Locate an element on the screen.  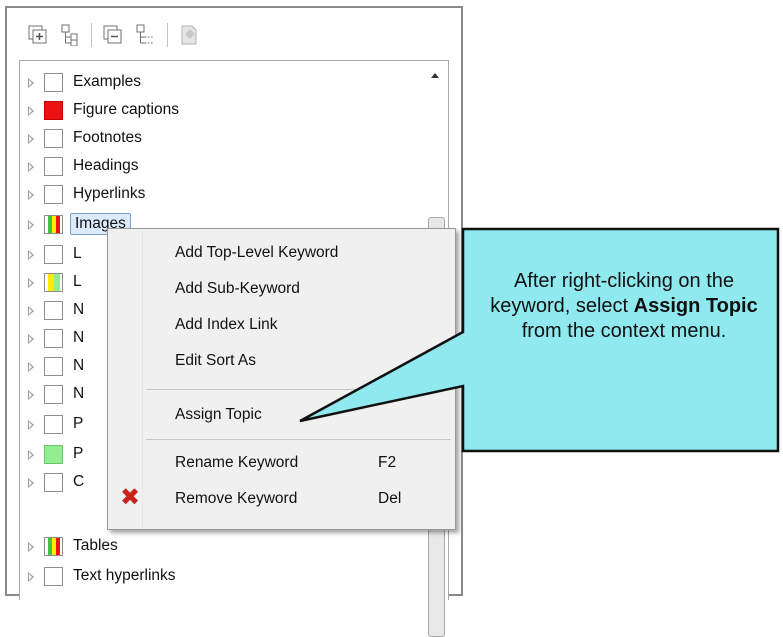
menu-item-rename-keyword: Rename Keyword F2 is located at coordinates (281, 464).